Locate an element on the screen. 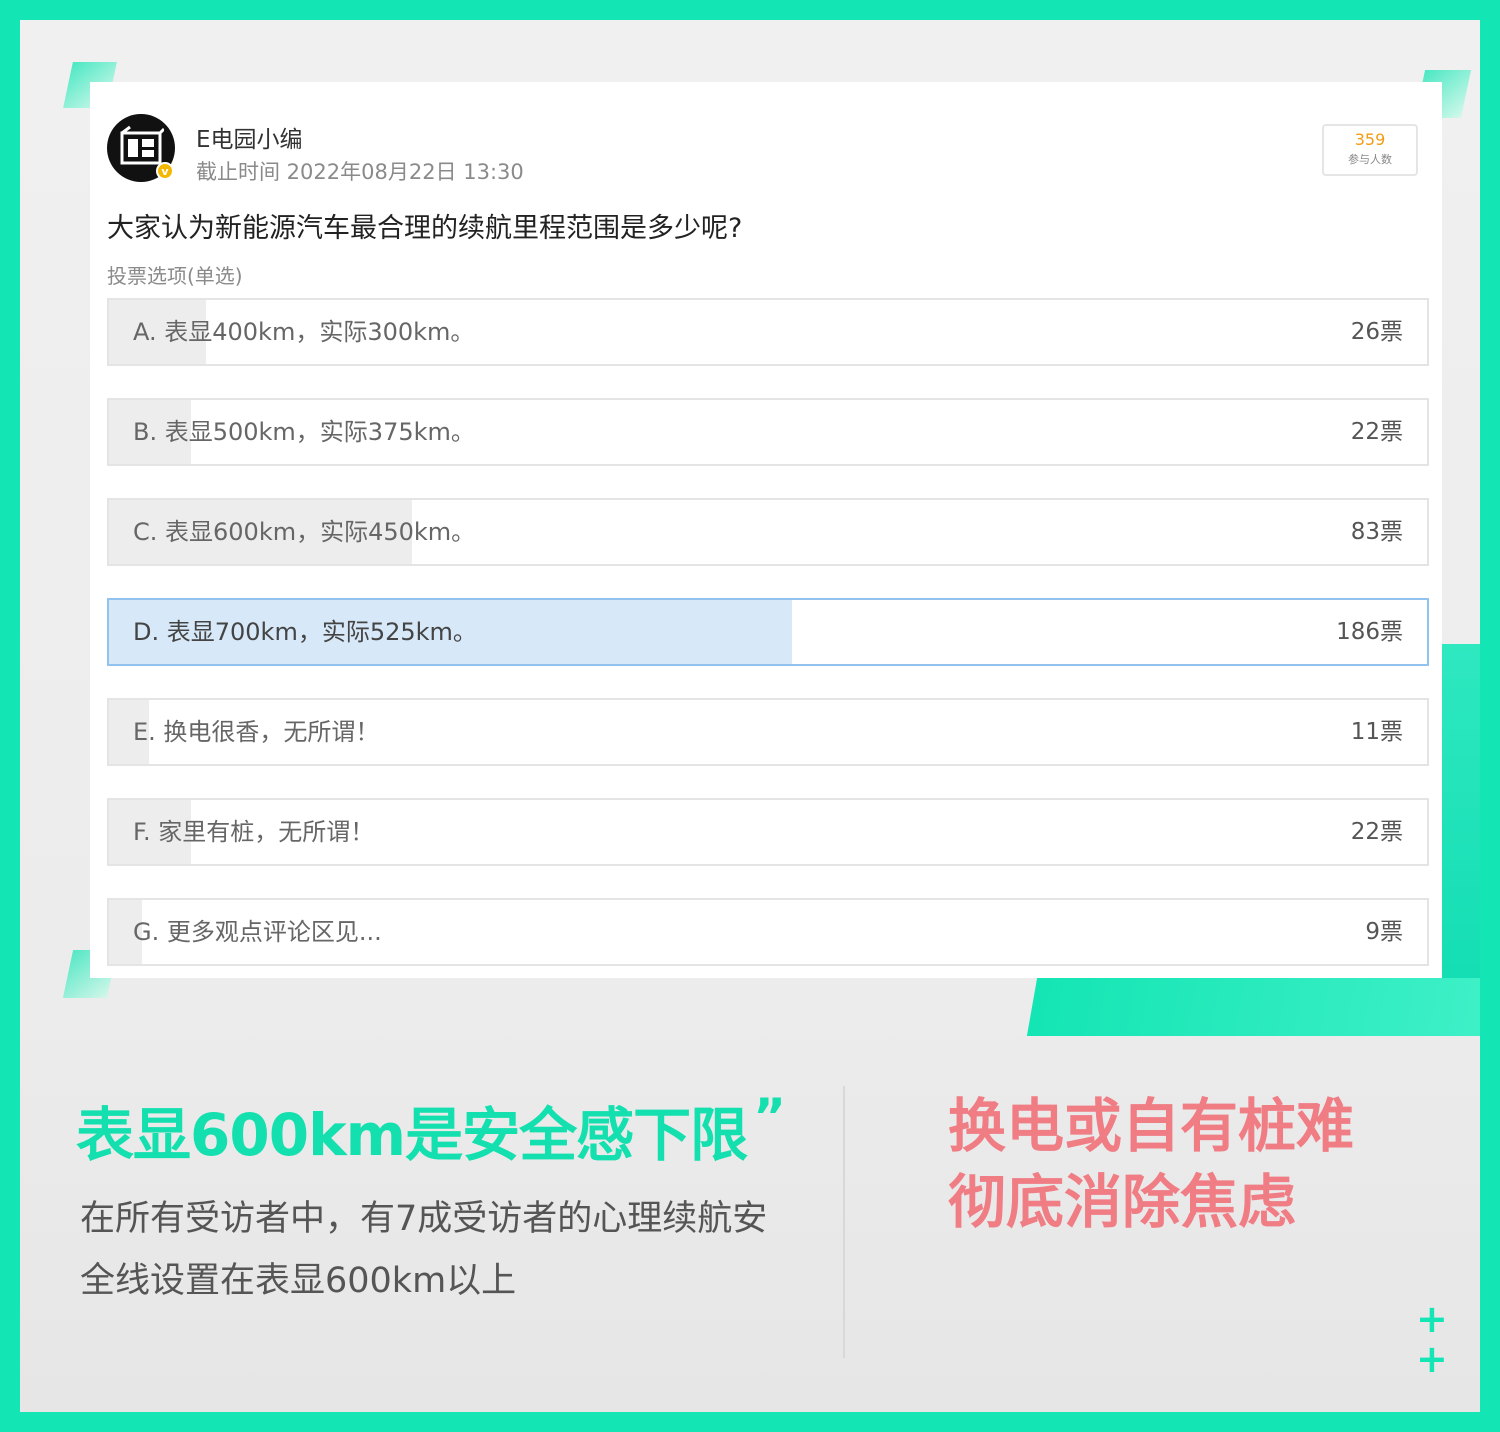 The width and height of the screenshot is (1500, 1432). option-label: E. 换电很香，无所谓！ is located at coordinates (256, 732).